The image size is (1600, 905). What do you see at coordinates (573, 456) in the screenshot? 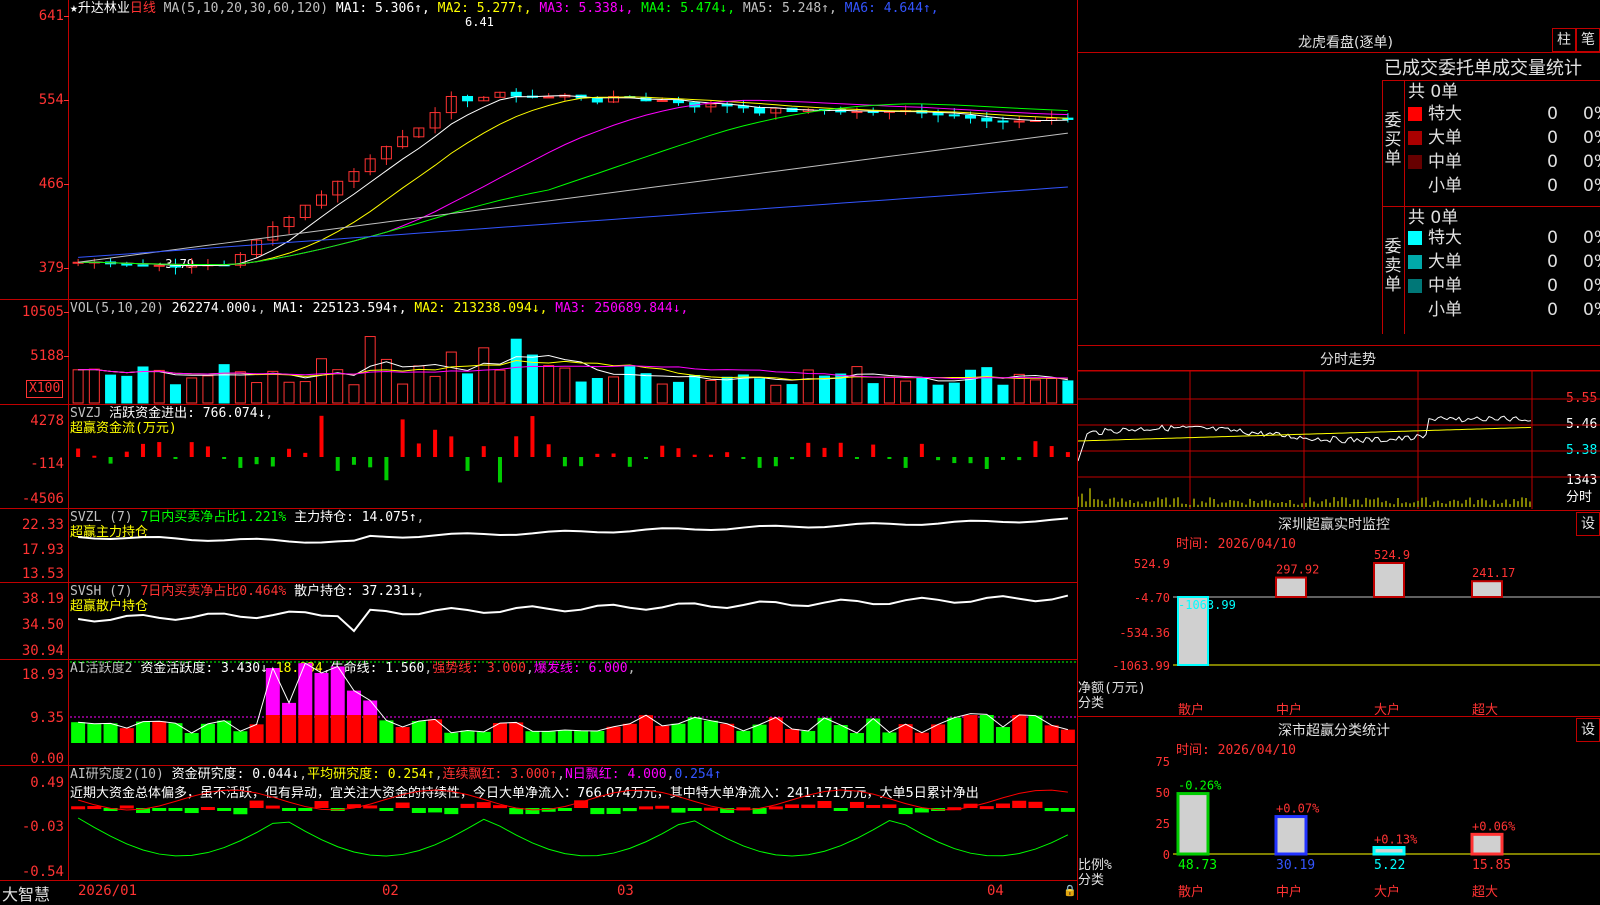
I see `svzj-chart` at bounding box center [573, 456].